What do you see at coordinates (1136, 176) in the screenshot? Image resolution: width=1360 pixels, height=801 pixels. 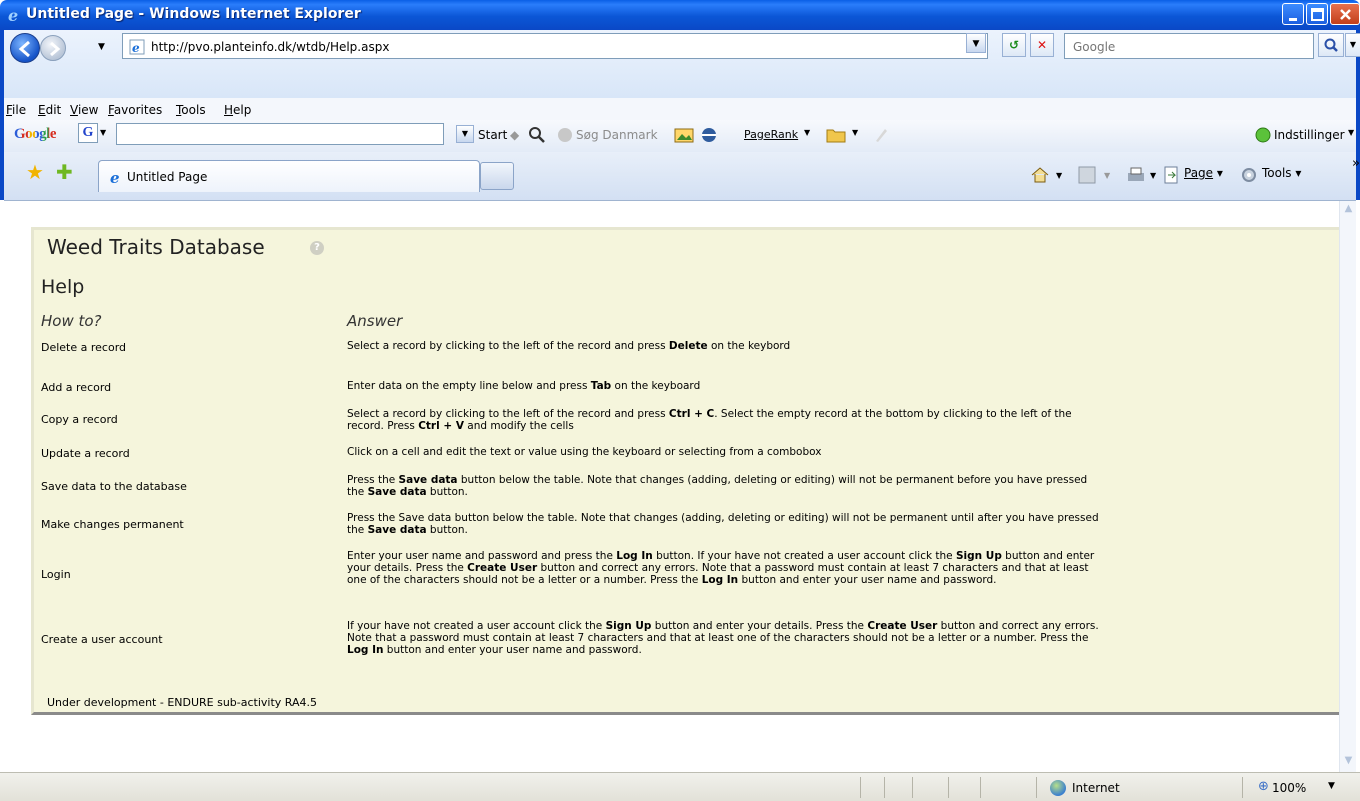 I see `print-icon` at bounding box center [1136, 176].